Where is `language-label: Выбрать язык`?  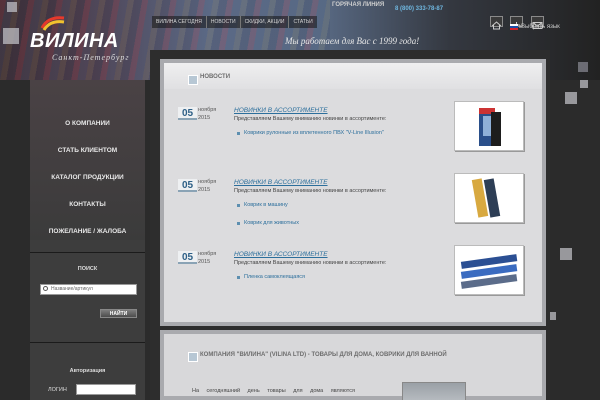 language-label: Выбрать язык is located at coordinates (540, 27).